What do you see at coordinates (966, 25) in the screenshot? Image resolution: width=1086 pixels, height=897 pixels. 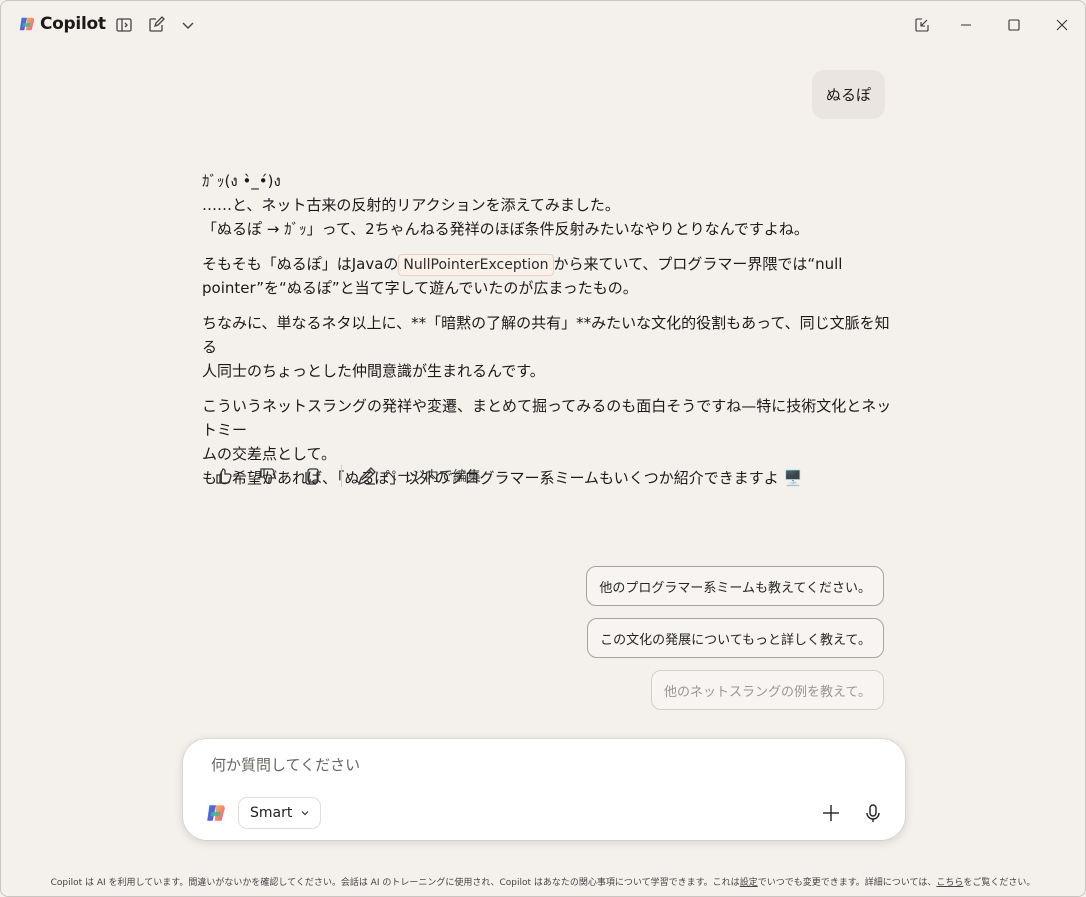 I see `minimize-button` at bounding box center [966, 25].